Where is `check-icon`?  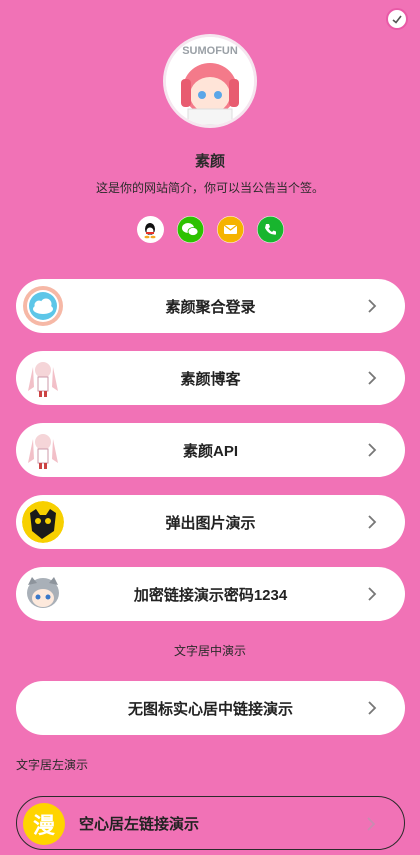 check-icon is located at coordinates (397, 19).